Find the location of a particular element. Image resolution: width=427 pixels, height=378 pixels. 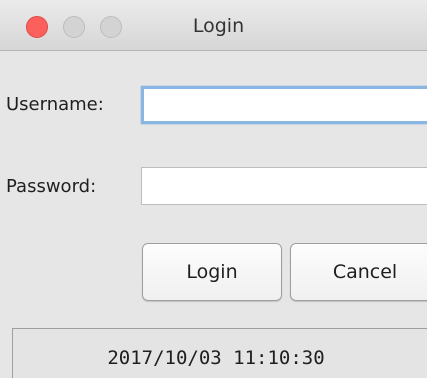

status-timestamp: 2017/10/03 11:10:30 is located at coordinates (216, 358).